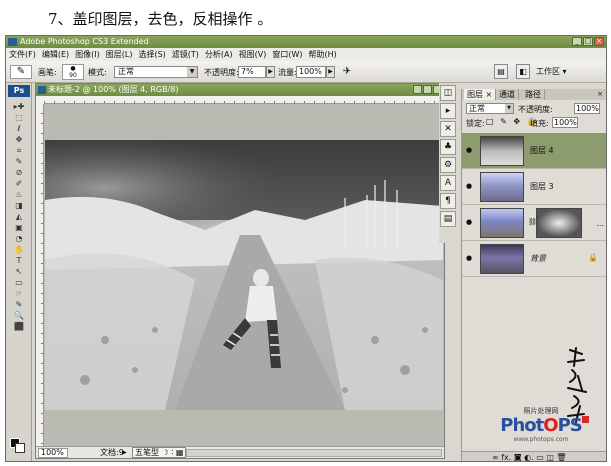 The width and height of the screenshot is (611, 466). What do you see at coordinates (19, 282) in the screenshot?
I see `shape-tool-icon: ▭` at bounding box center [19, 282].